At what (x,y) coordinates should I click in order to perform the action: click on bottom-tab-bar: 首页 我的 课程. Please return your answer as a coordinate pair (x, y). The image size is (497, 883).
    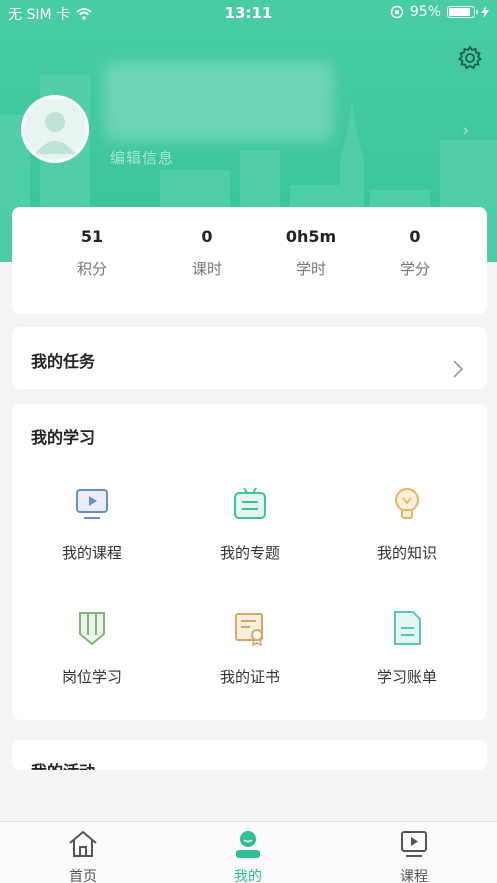
    Looking at the image, I should click on (248, 852).